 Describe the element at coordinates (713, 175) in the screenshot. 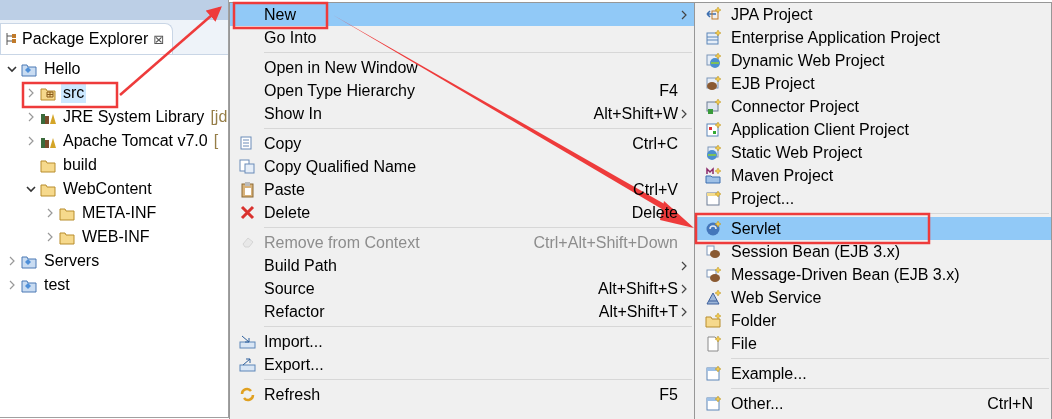

I see `maven-project-icon` at that location.